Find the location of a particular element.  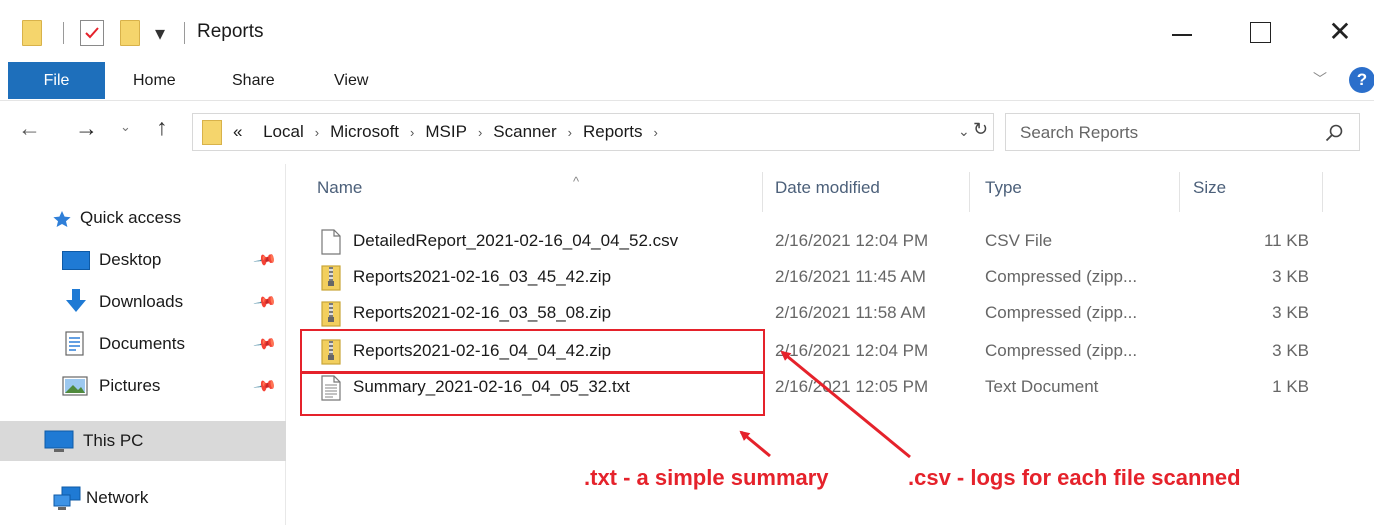

sidebar-item-downloads: Downloads 📌 is located at coordinates (143, 302).